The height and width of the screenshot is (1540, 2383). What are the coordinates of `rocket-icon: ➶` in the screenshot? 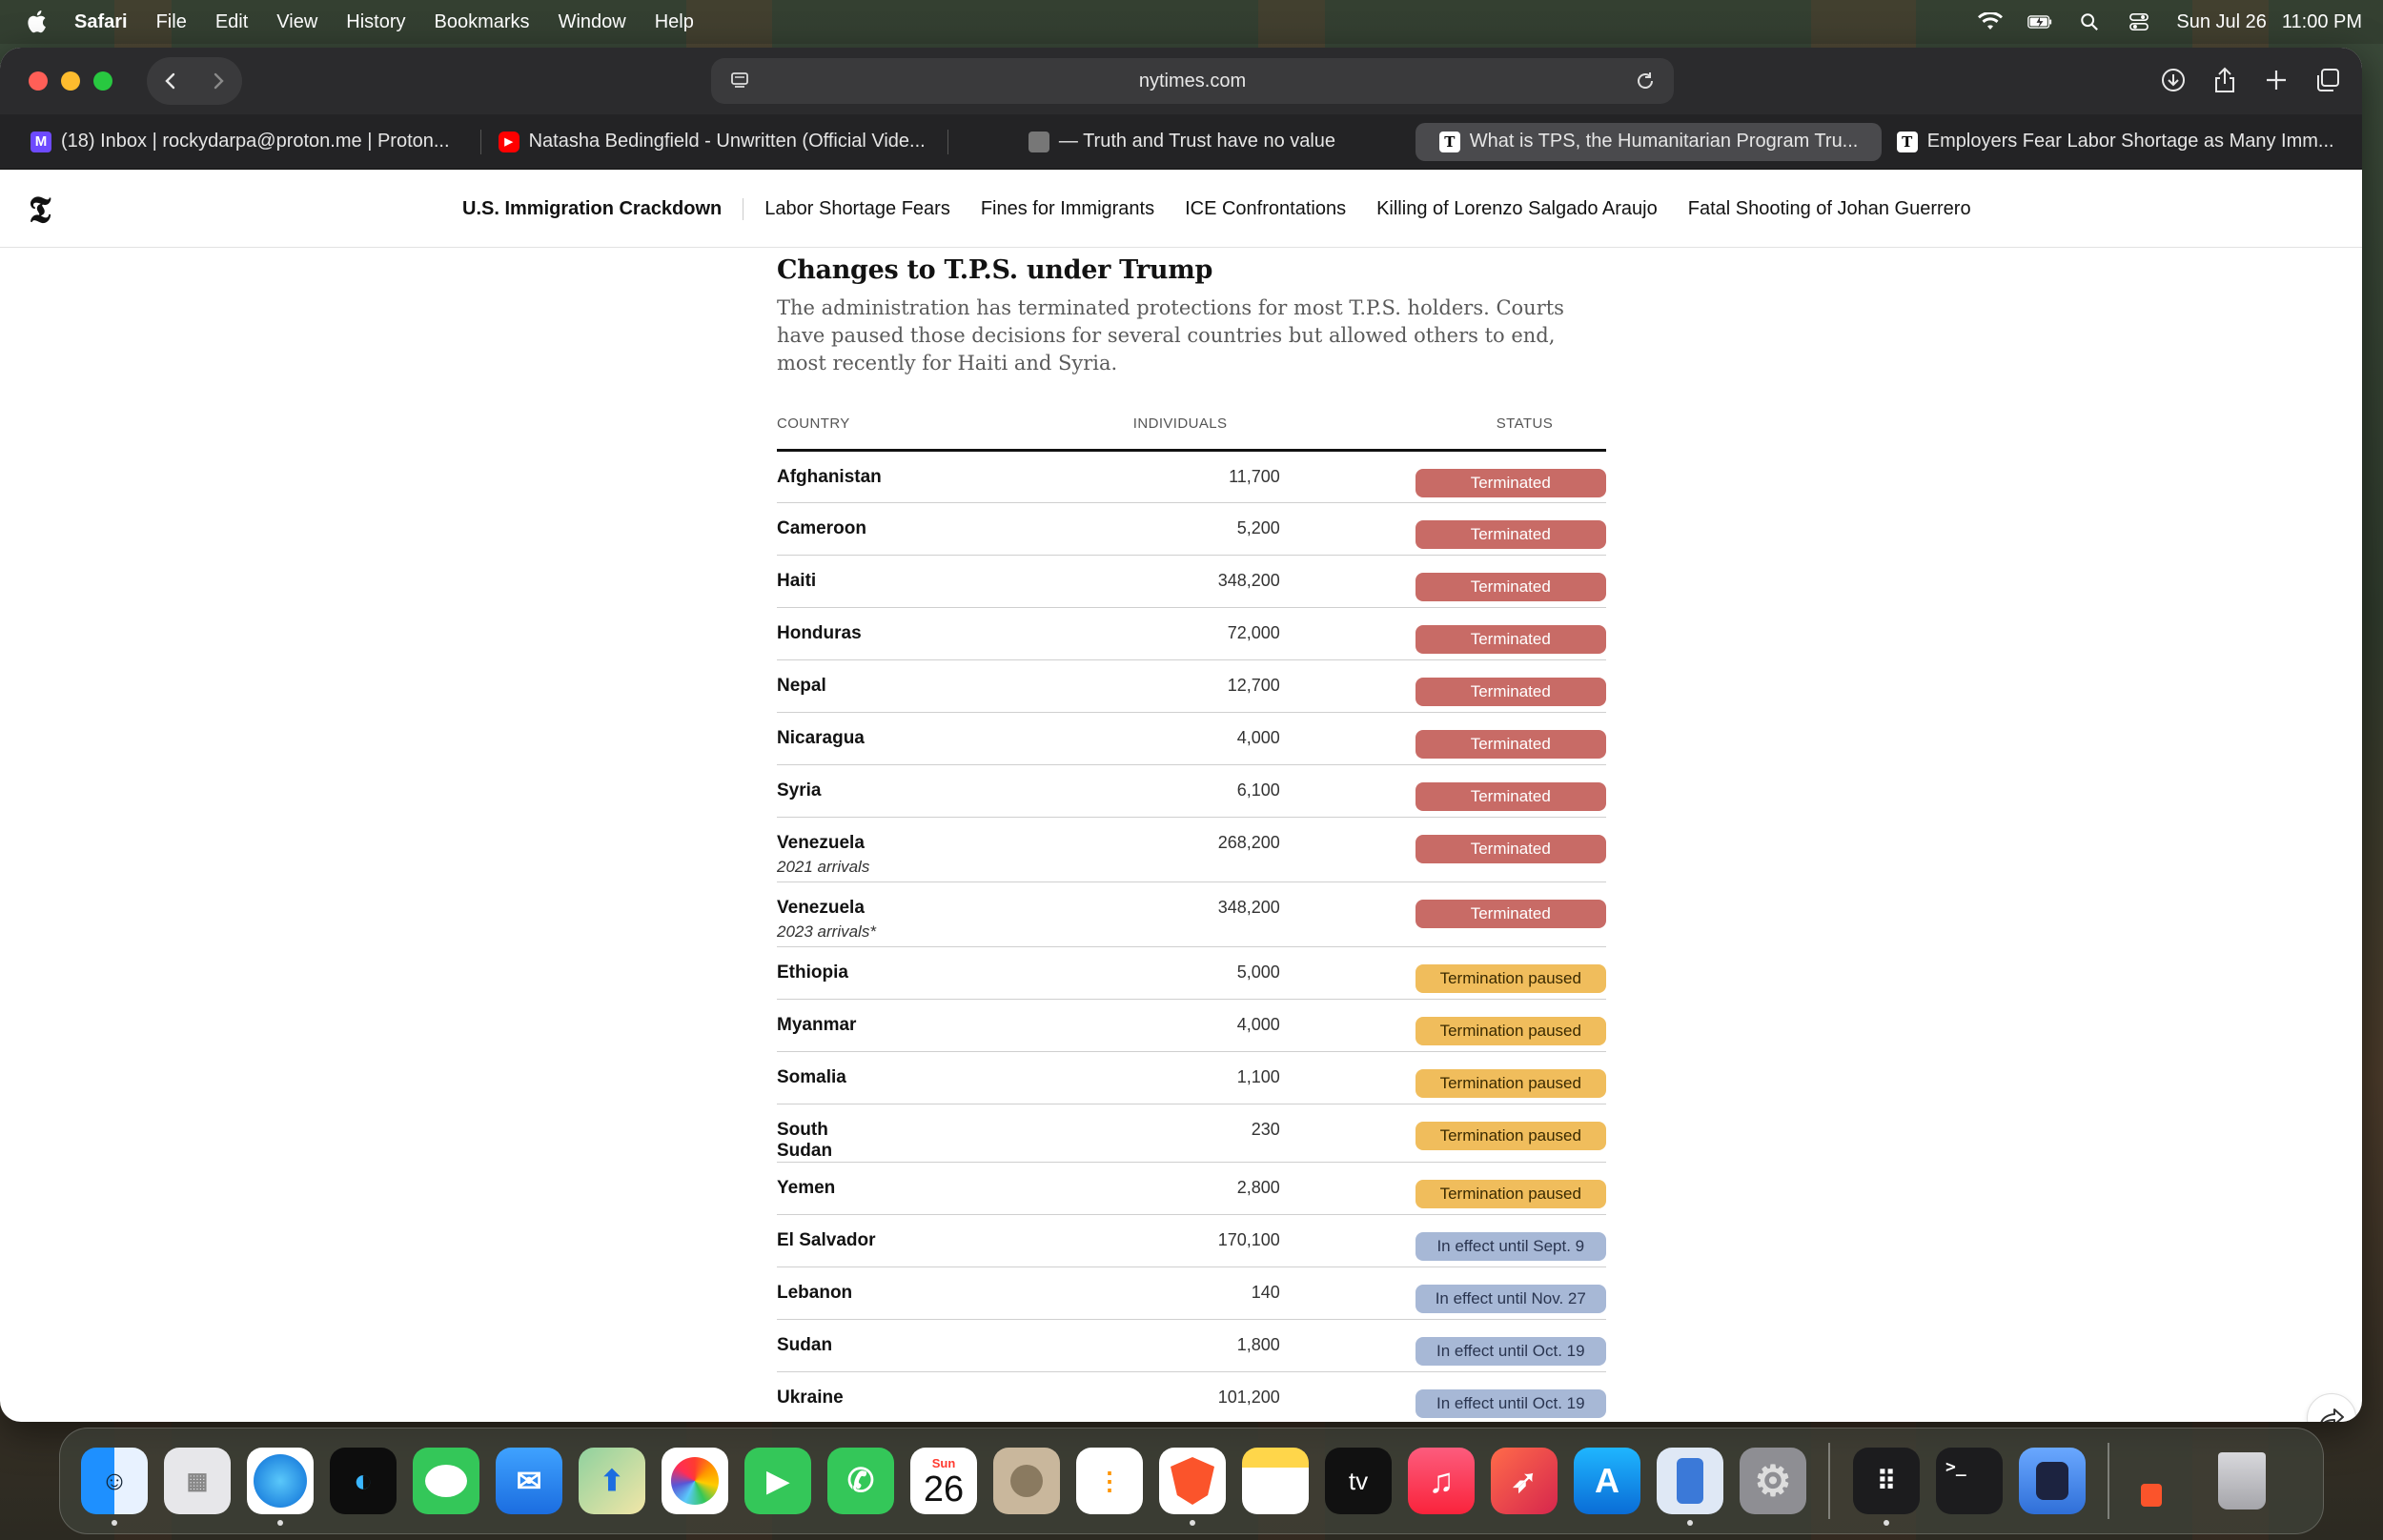 It's located at (1524, 1481).